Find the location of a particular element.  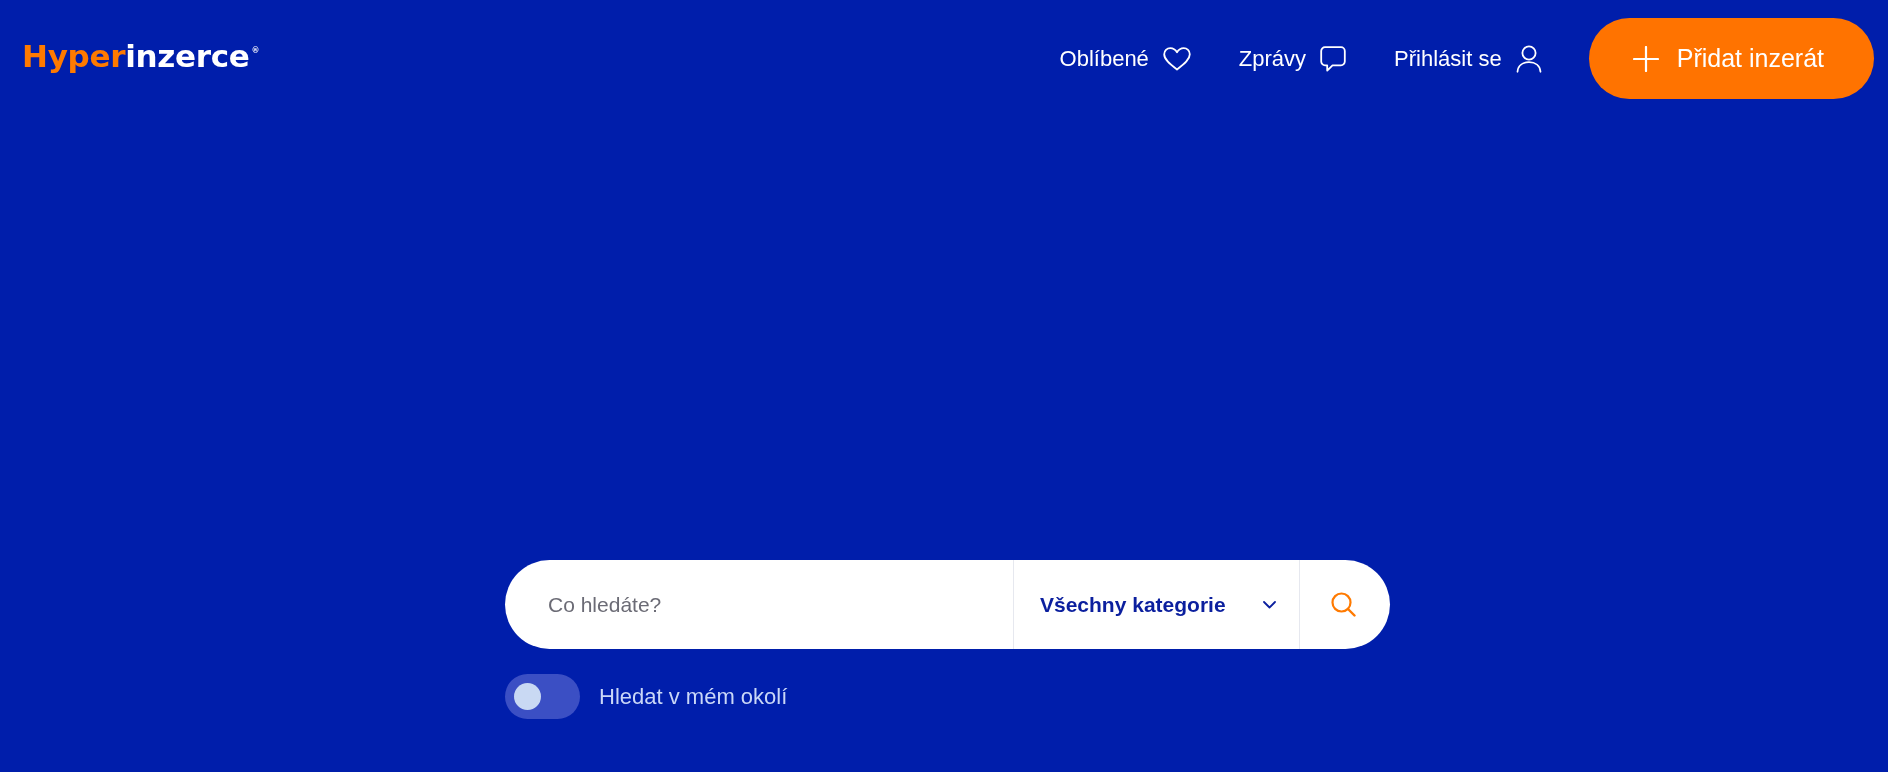

search-button is located at coordinates (1344, 604).